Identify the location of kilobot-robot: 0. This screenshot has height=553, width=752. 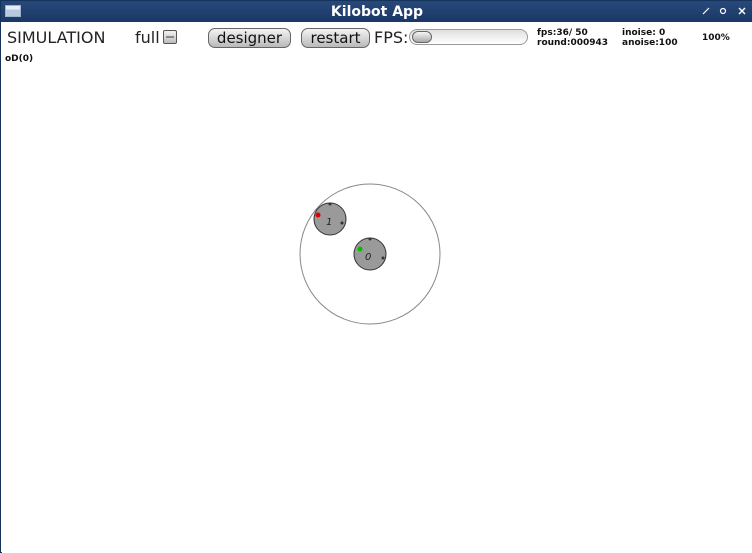
(370, 254).